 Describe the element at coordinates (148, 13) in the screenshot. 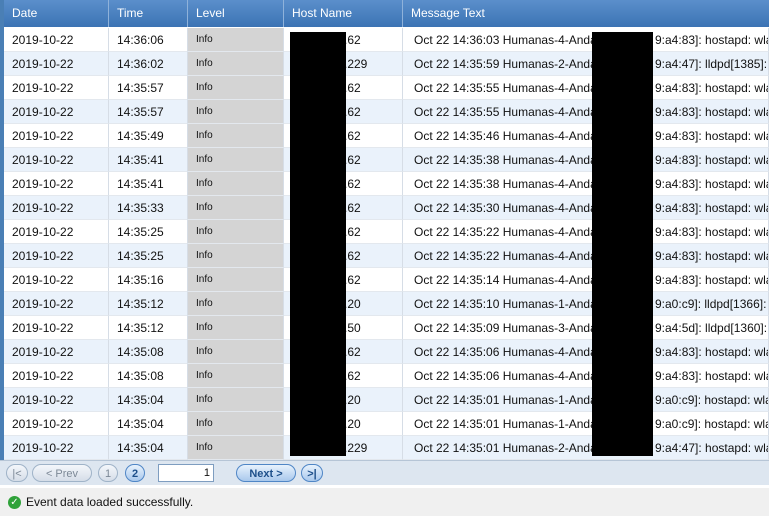

I see `column-header-time: Time` at that location.